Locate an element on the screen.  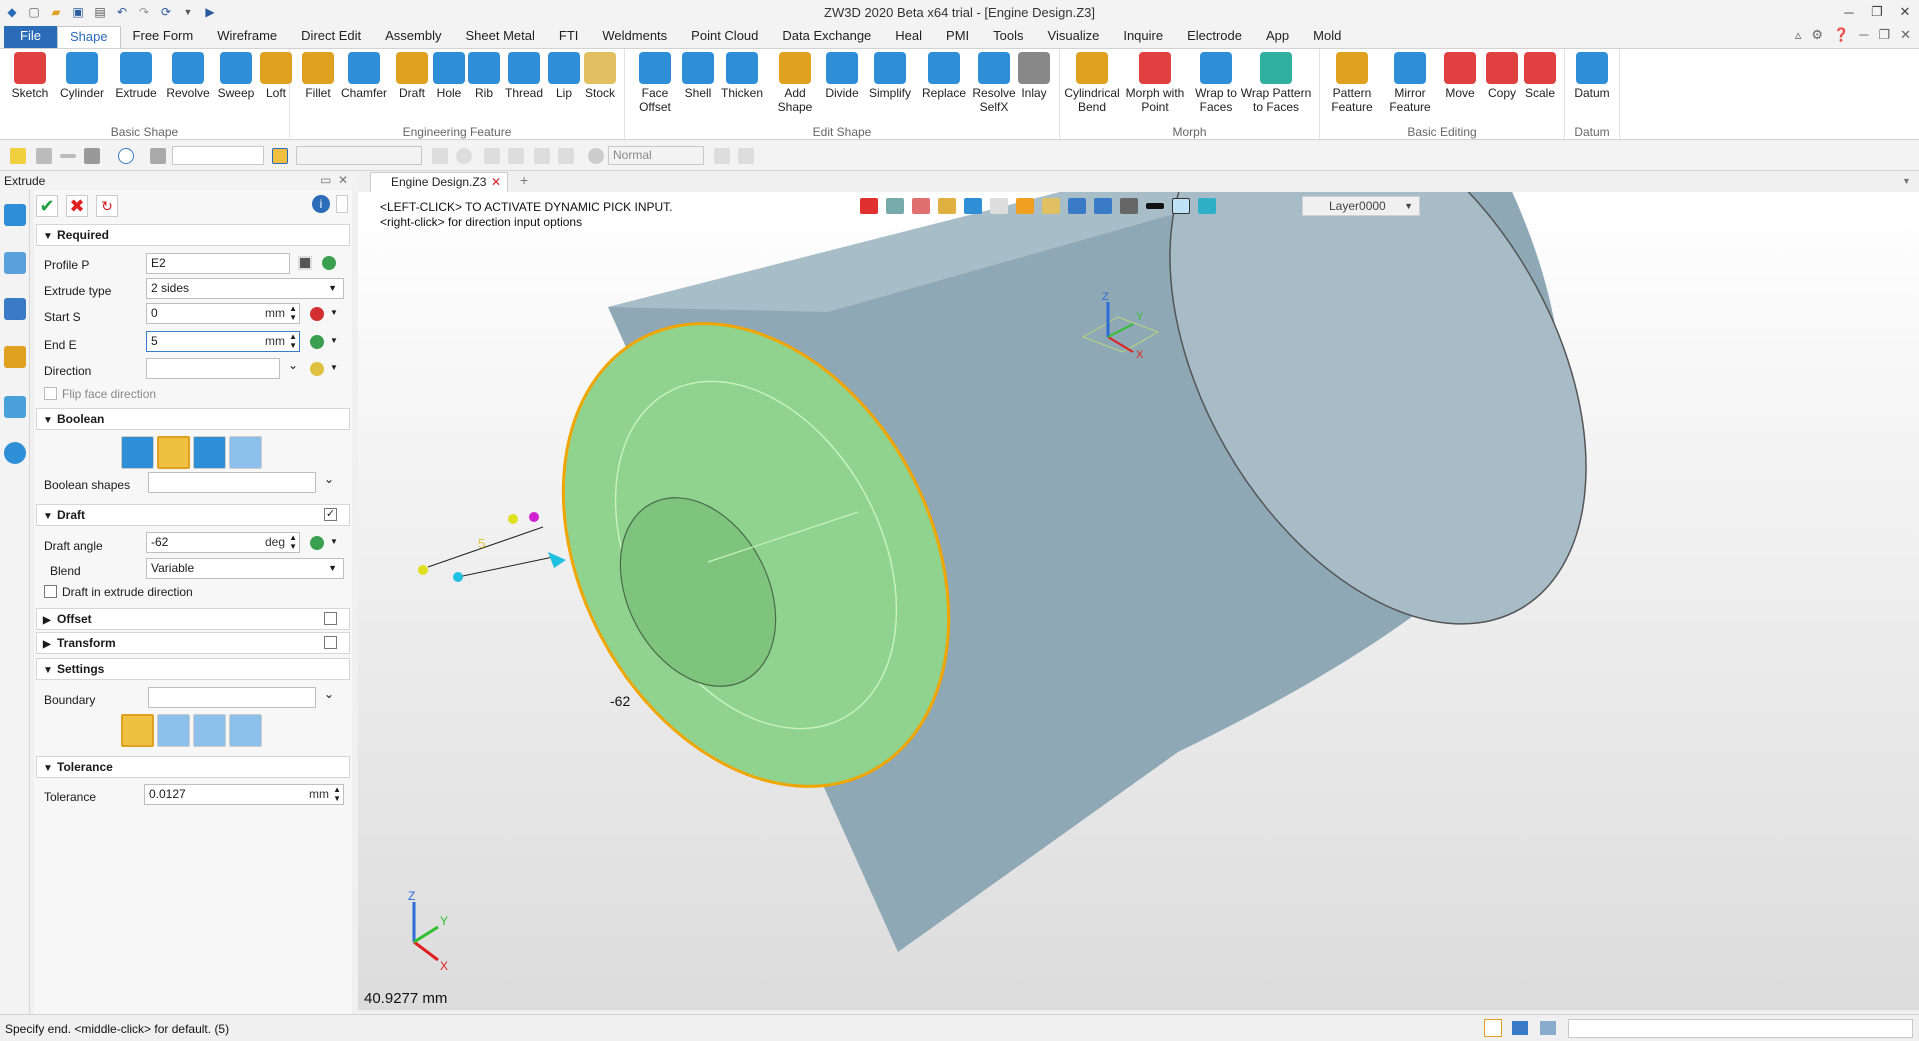
panel-pin-icon: ▭ is located at coordinates (325, 180).